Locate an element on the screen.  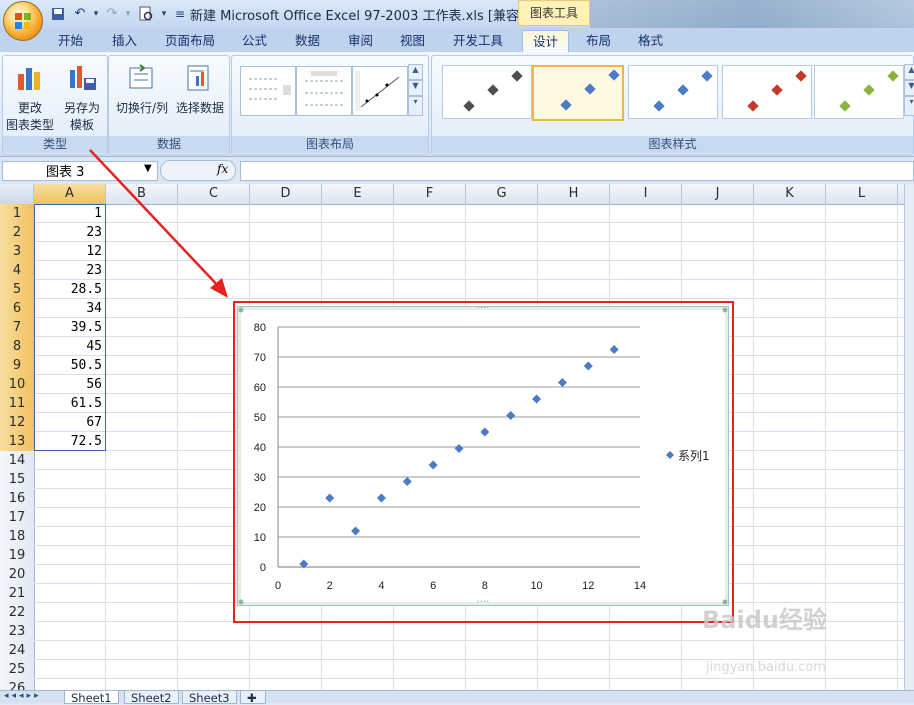
baidu-watermark: Baidu经验 is located at coordinates (764, 620).